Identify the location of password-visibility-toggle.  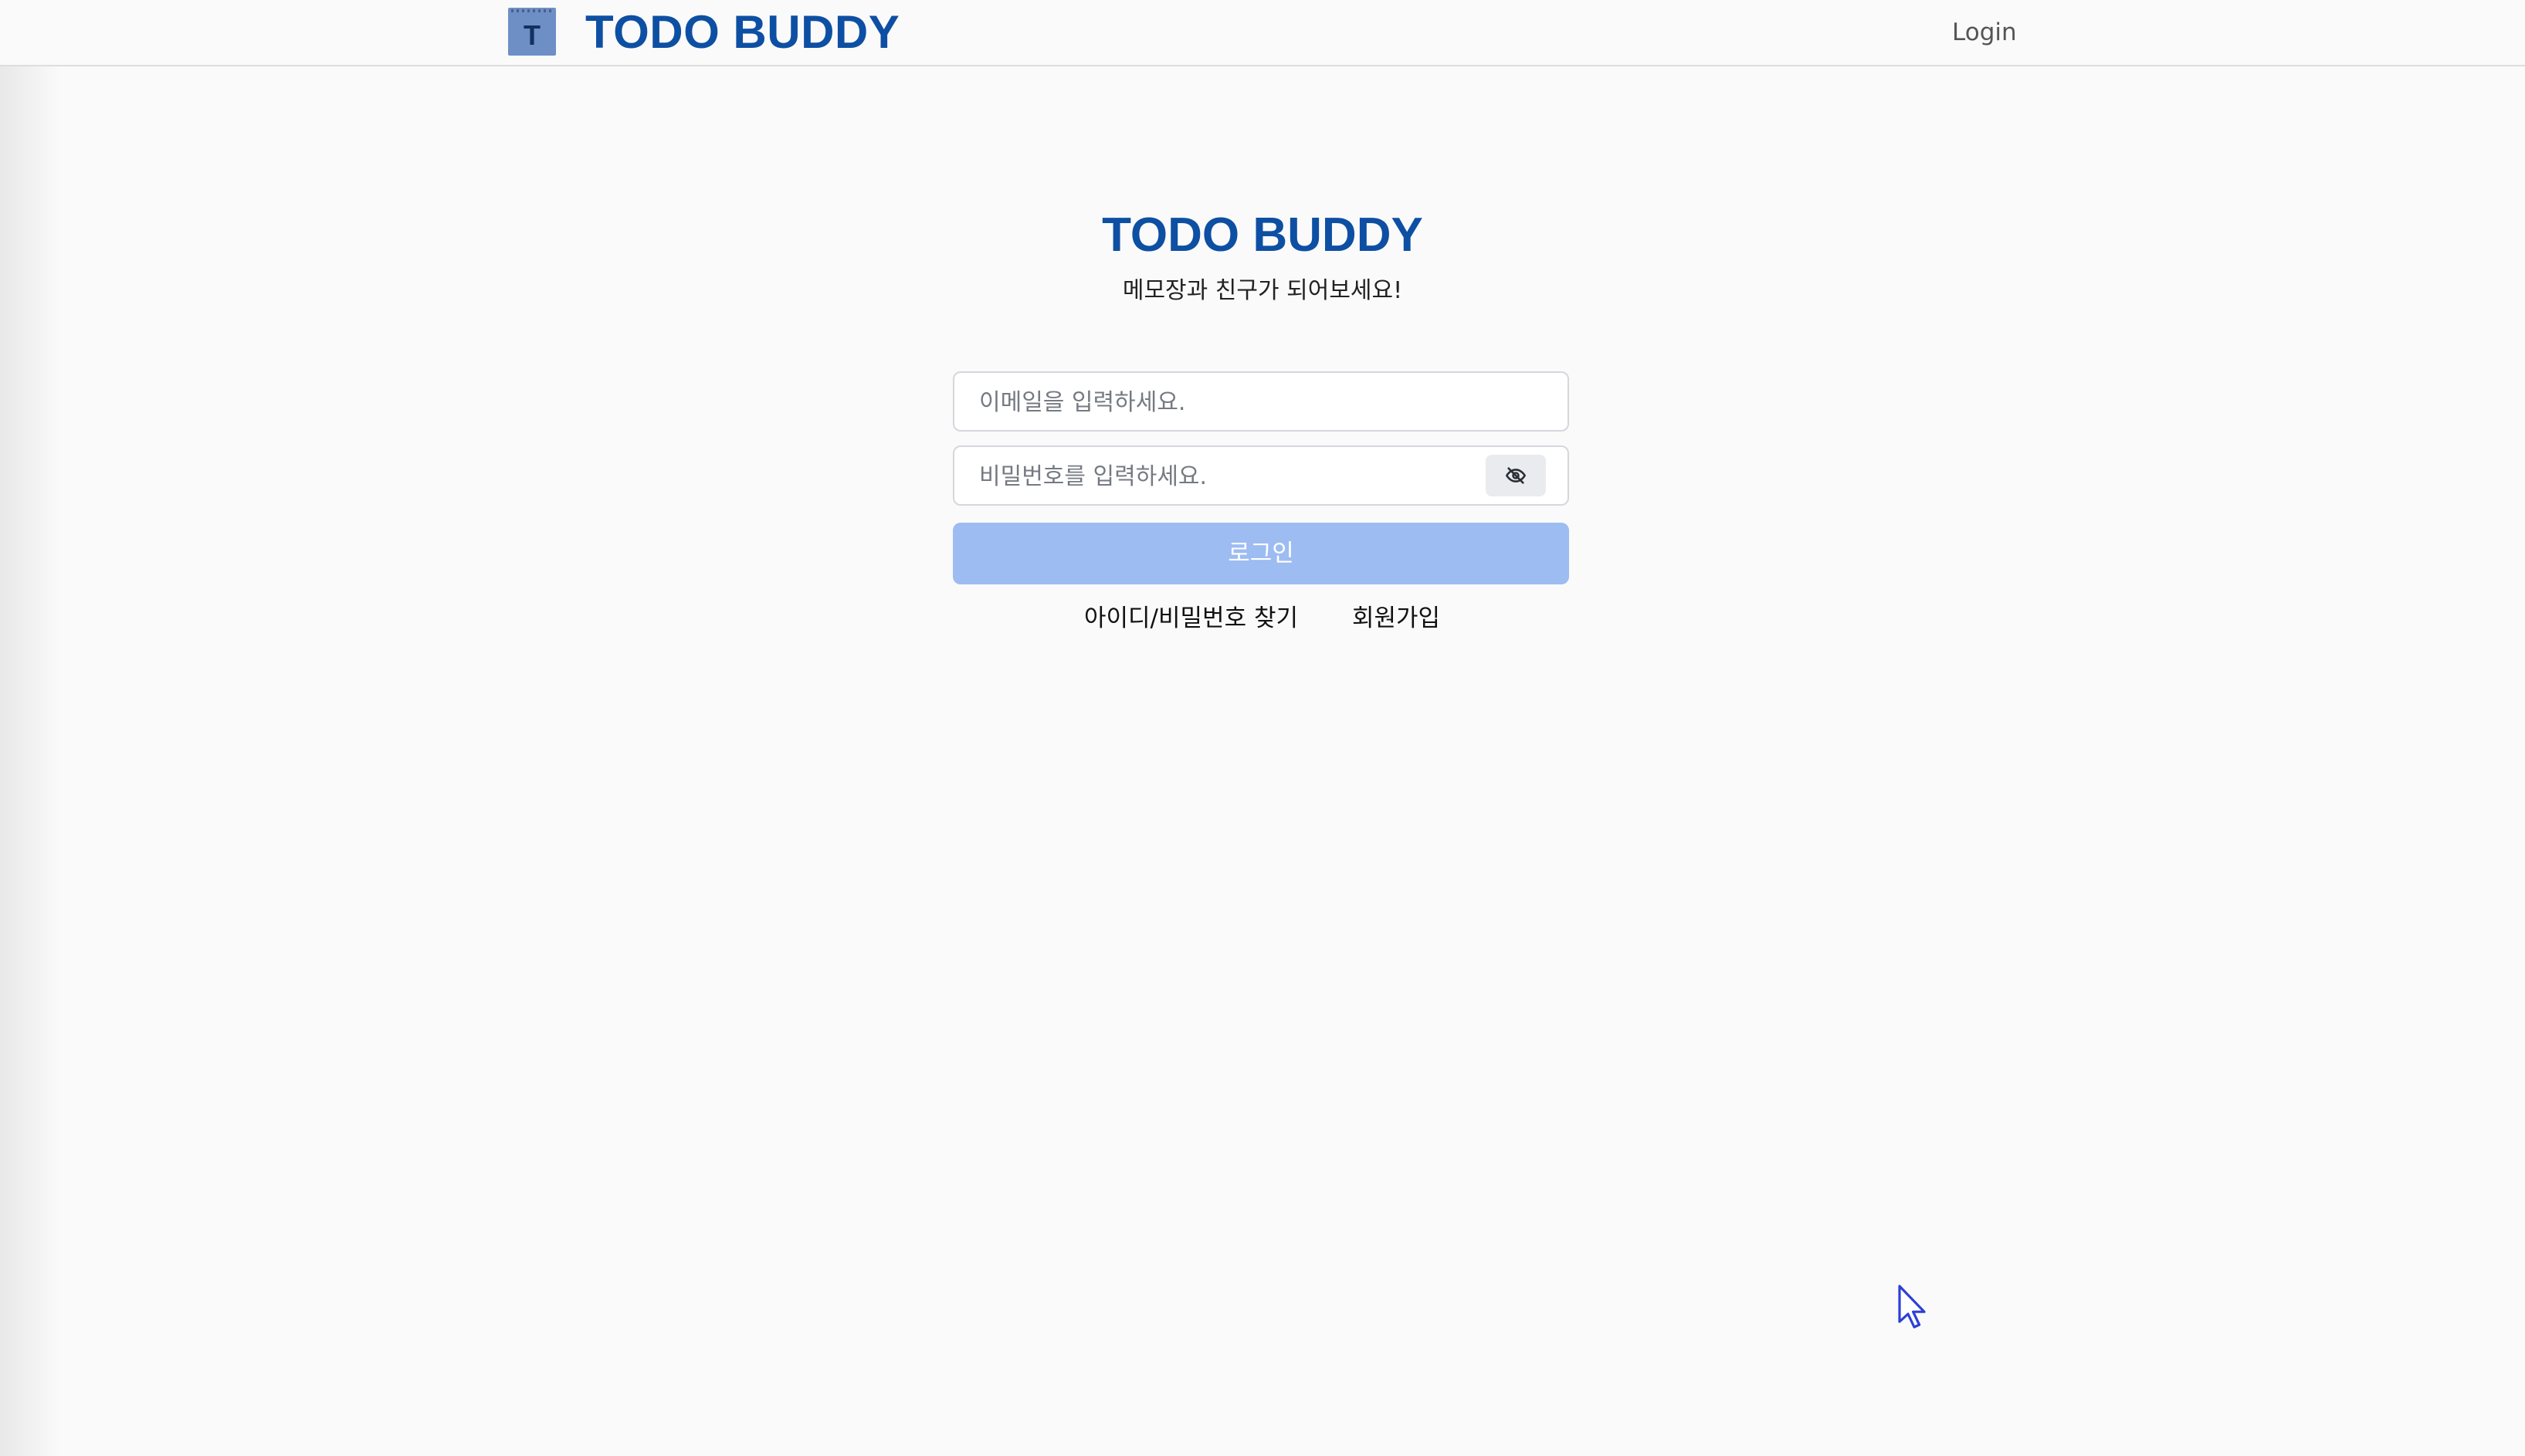
(1516, 475).